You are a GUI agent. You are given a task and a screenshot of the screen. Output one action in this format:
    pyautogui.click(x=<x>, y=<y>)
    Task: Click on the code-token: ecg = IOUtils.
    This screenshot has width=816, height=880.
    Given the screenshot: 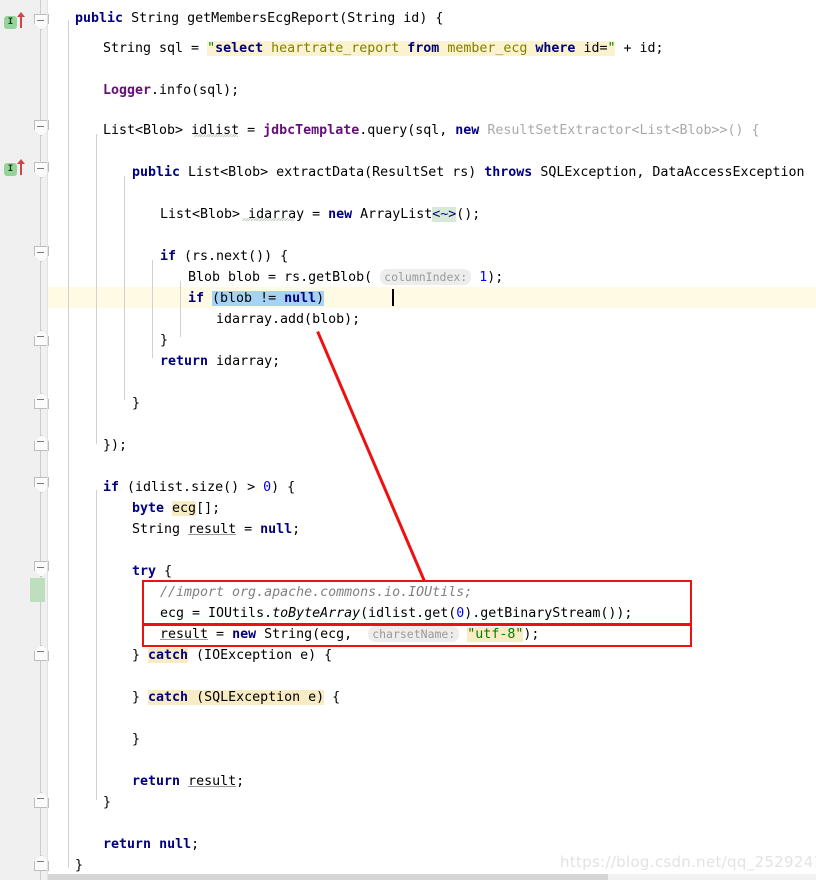 What is the action you would take?
    pyautogui.click(x=216, y=613)
    